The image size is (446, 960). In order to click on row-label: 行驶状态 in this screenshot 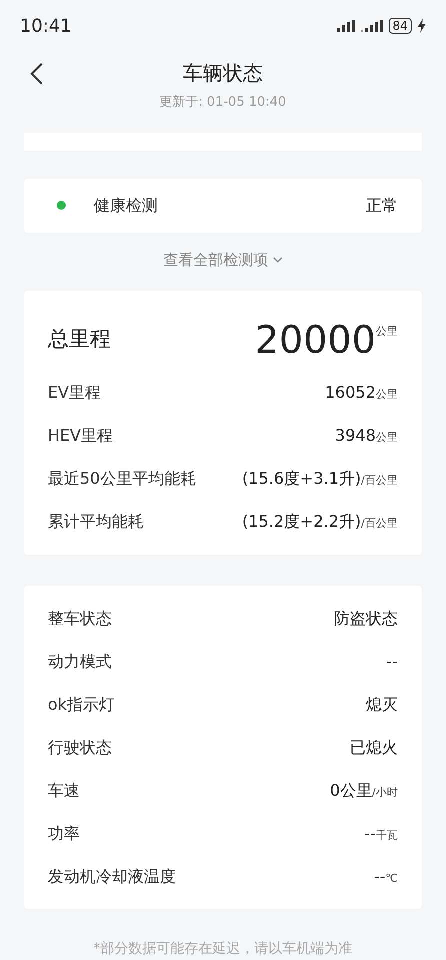, I will do `click(80, 747)`.